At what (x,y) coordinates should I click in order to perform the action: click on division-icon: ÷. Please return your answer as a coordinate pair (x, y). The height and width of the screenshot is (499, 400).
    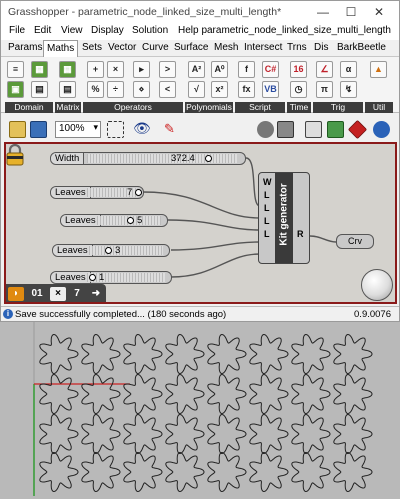
    Looking at the image, I should click on (115, 89).